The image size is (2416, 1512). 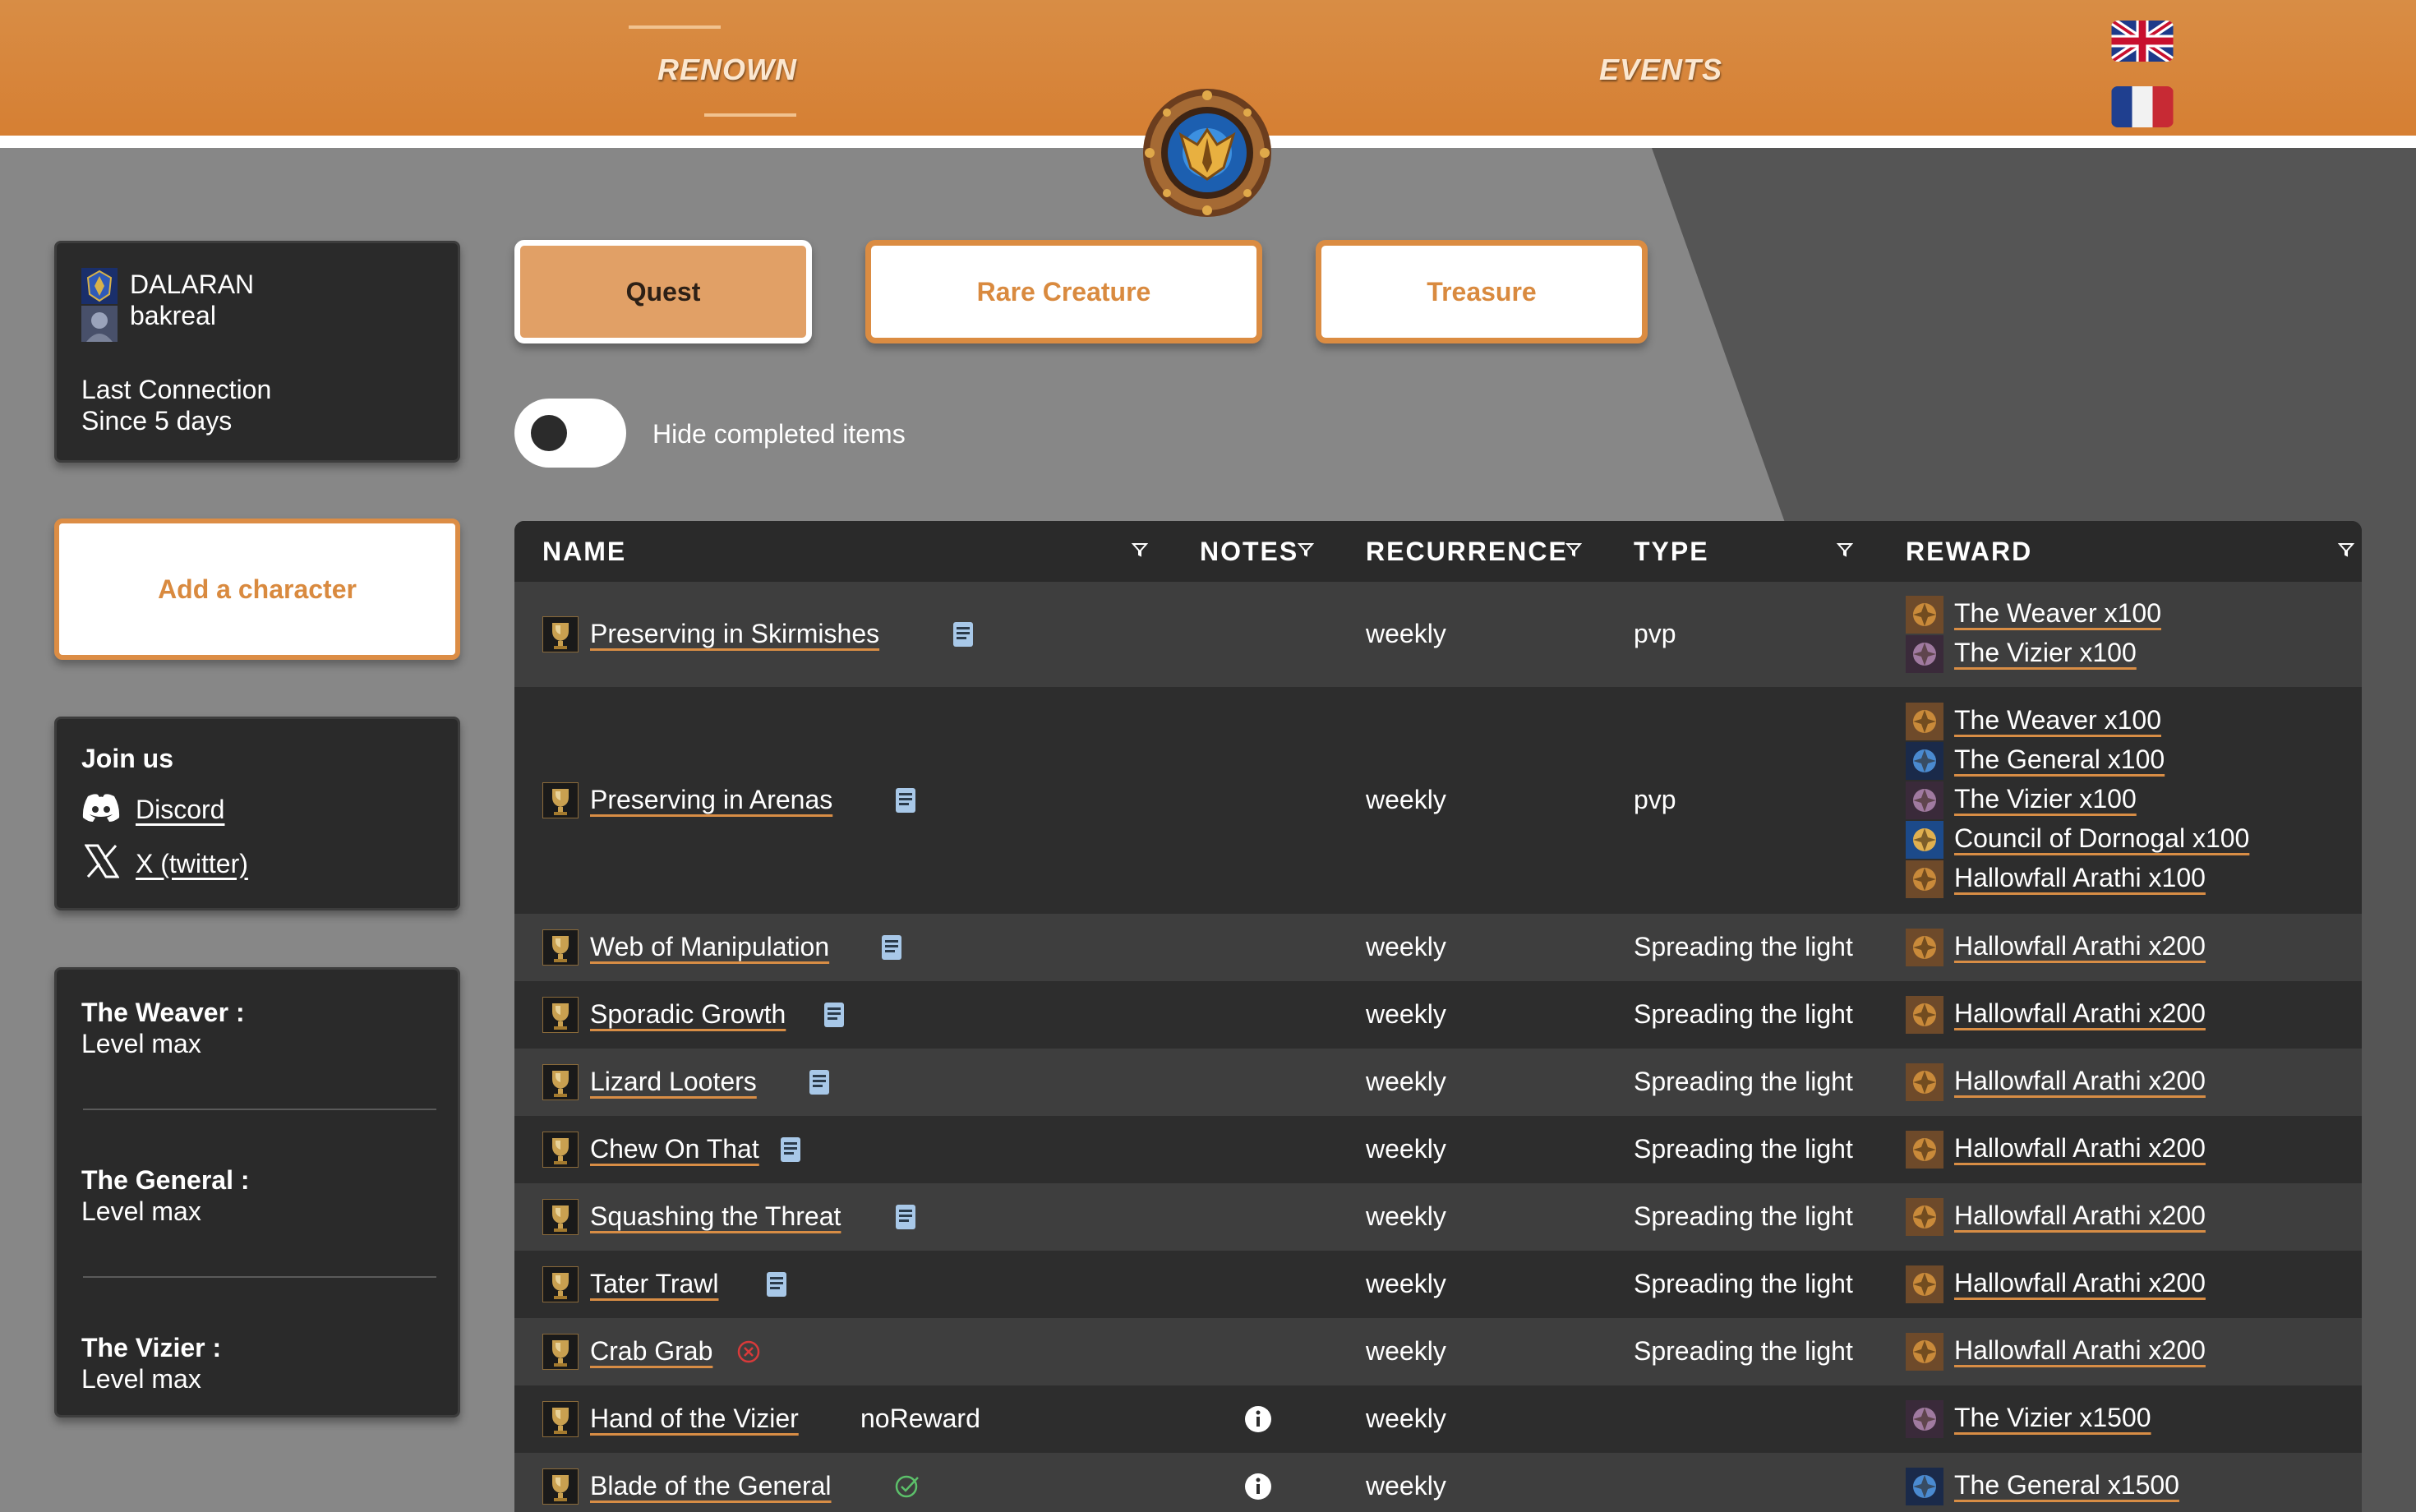 I want to click on divider, so click(x=259, y=1277).